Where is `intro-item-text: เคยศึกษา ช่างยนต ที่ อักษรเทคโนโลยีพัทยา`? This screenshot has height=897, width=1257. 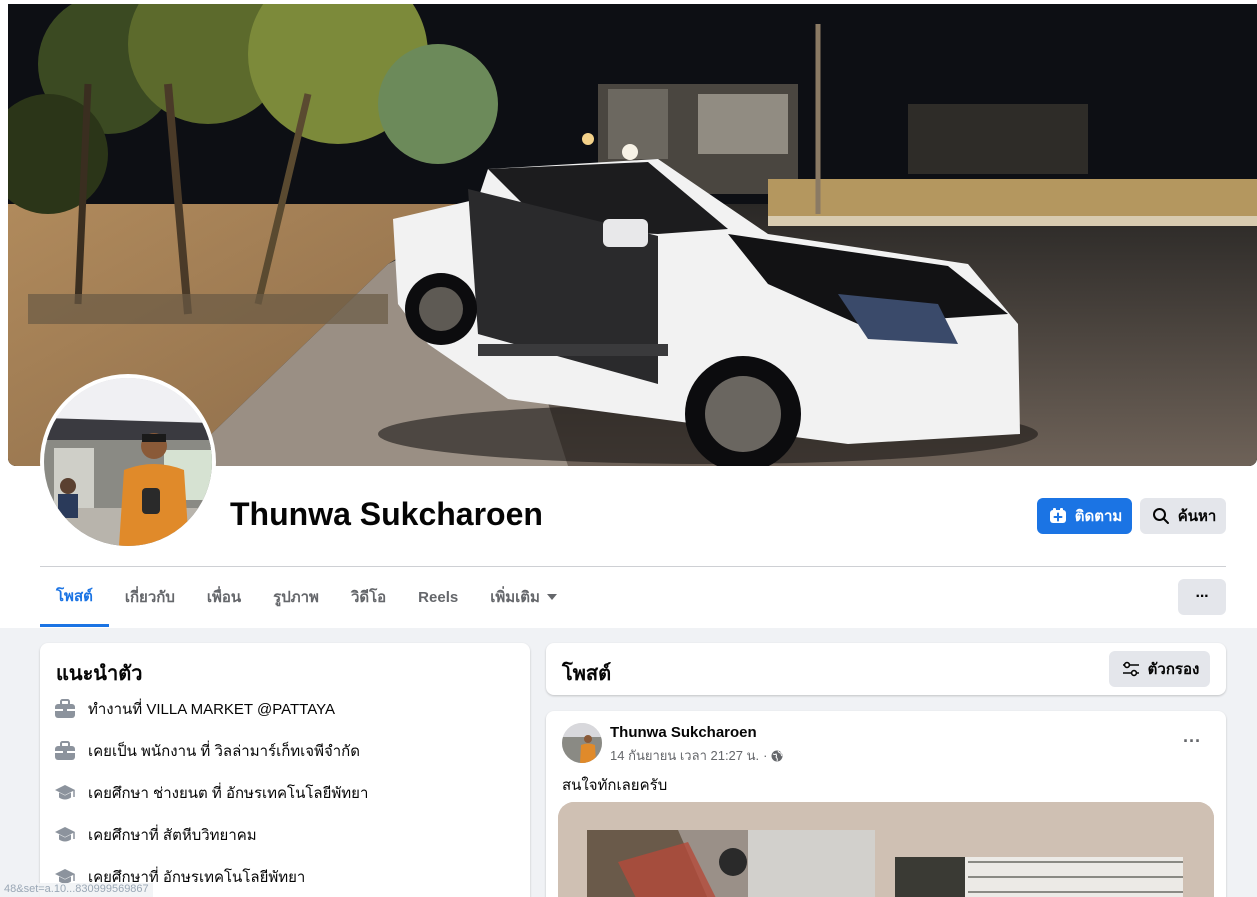
intro-item-text: เคยศึกษา ช่างยนต ที่ อักษรเทคโนโลยีพัทยา is located at coordinates (228, 793).